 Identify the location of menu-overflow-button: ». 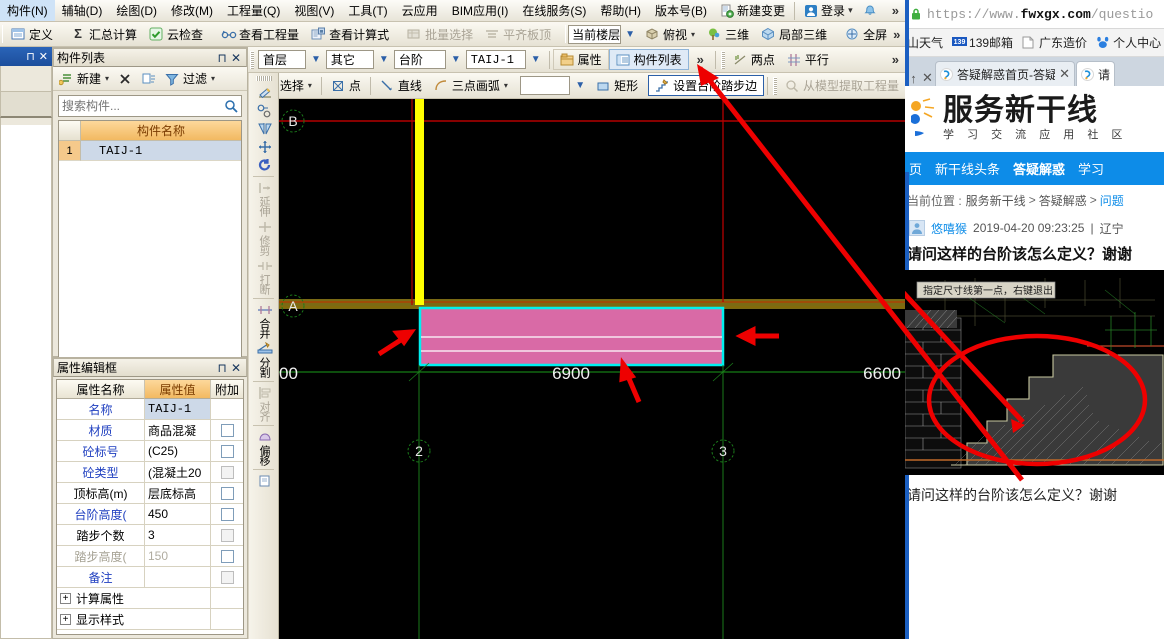
(898, 10).